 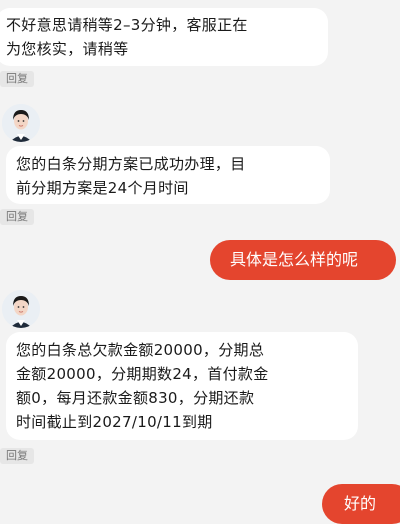 What do you see at coordinates (303, 260) in the screenshot?
I see `user-message-bubble: 具体是怎么样的呢` at bounding box center [303, 260].